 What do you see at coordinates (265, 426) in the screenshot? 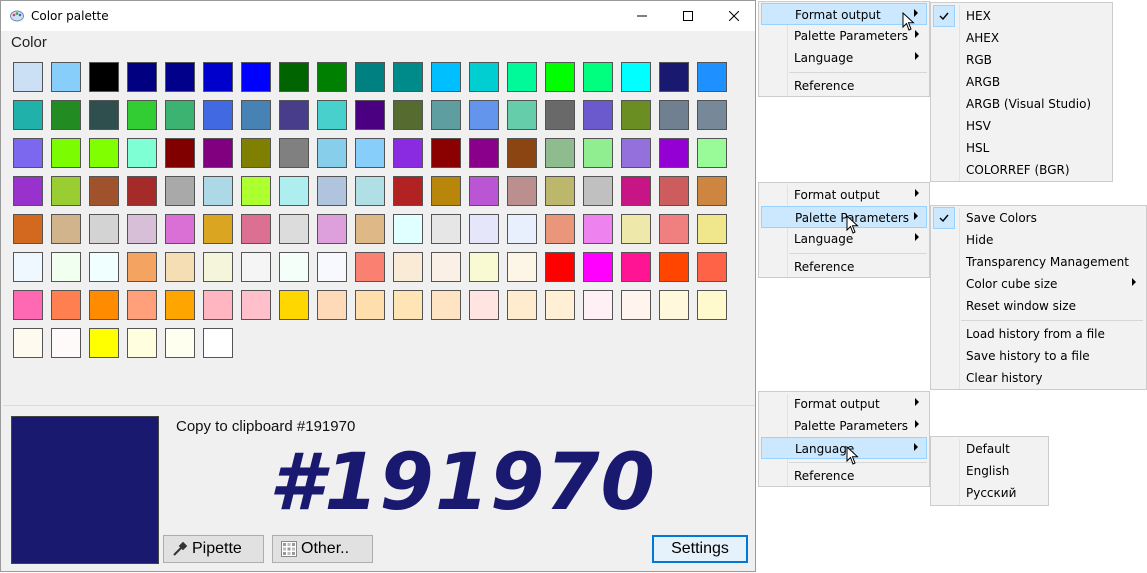
I see `copy-to-clipboard-text: Copy to clipboard #191970` at bounding box center [265, 426].